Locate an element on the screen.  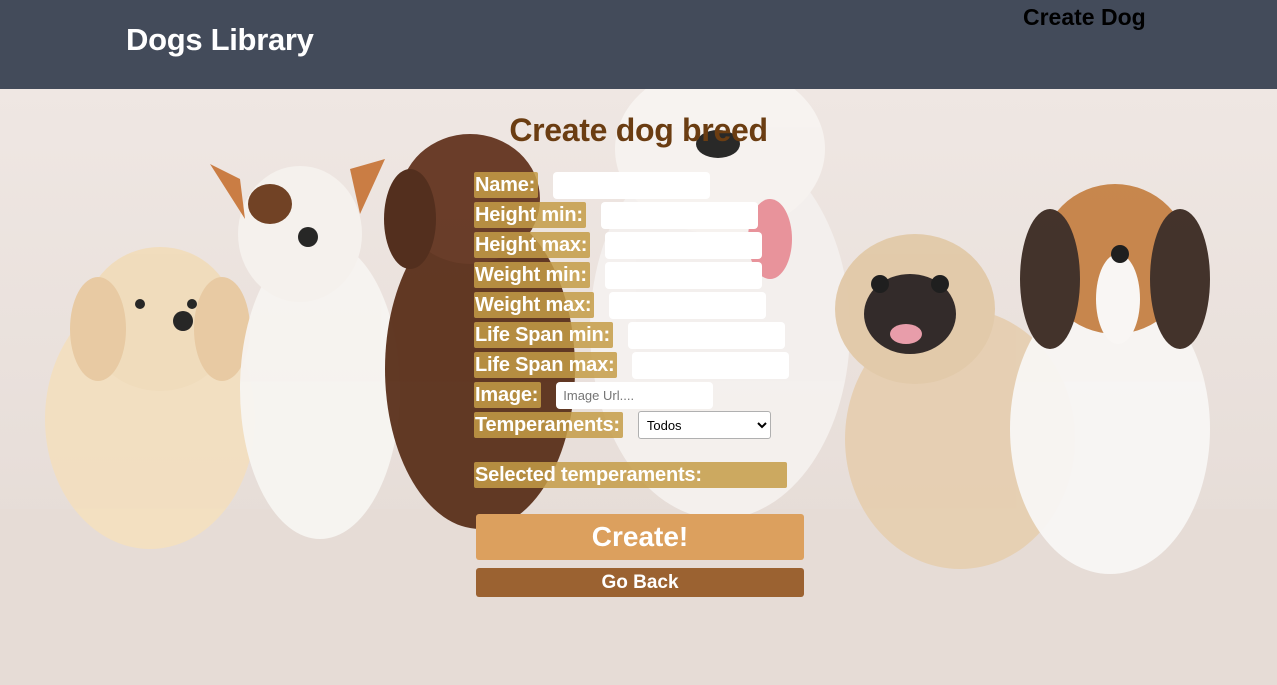
go-back-button: Go Back is located at coordinates (640, 582).